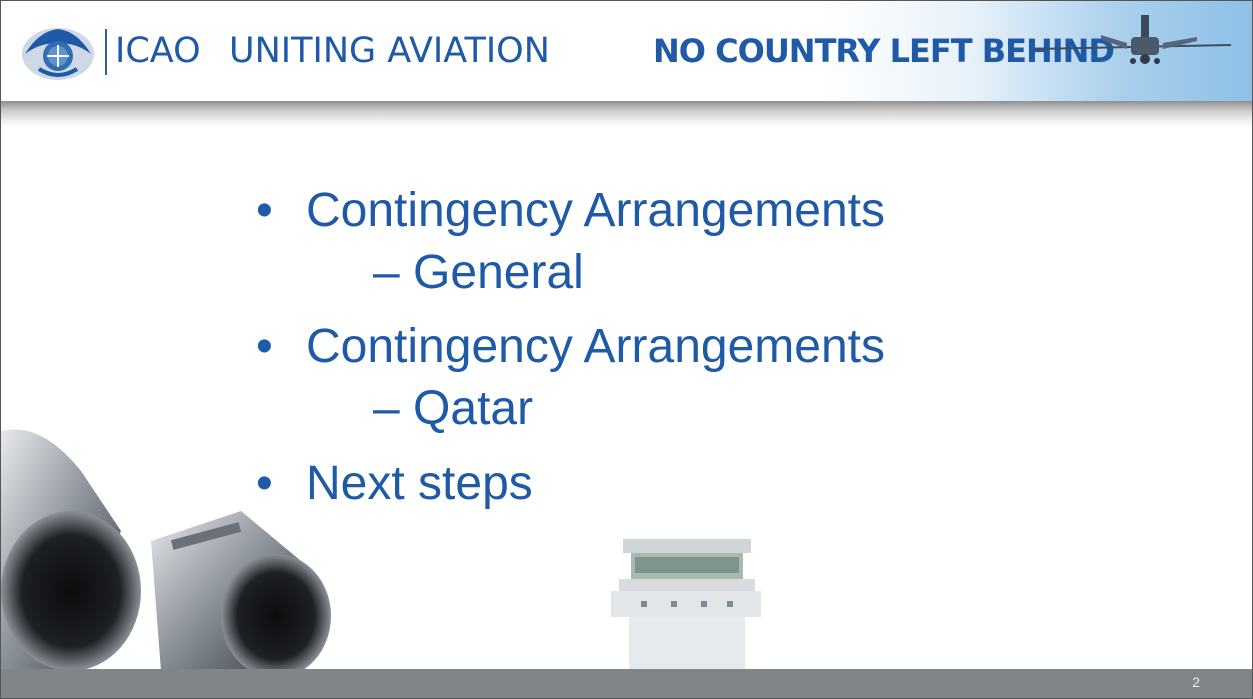 Image resolution: width=1253 pixels, height=699 pixels. What do you see at coordinates (419, 483) in the screenshot?
I see `bullet-text: Next steps` at bounding box center [419, 483].